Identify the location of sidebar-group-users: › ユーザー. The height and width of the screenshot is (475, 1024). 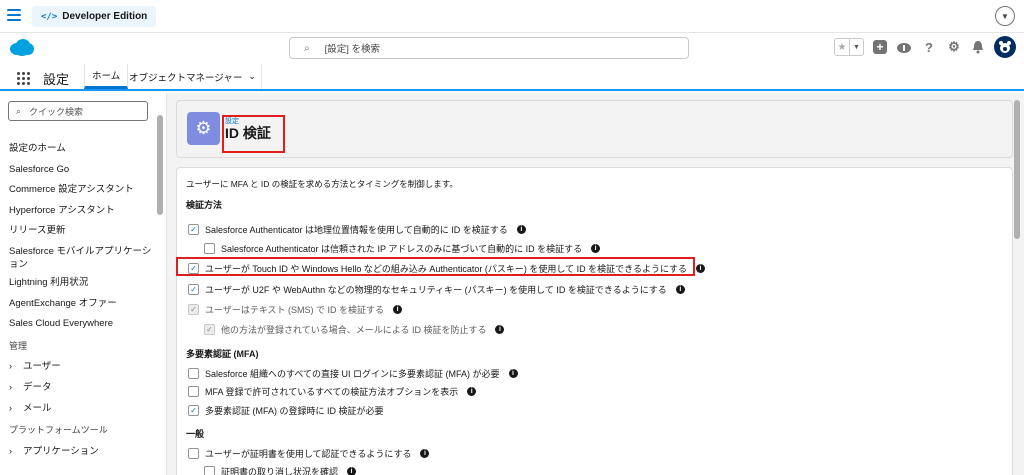
(83, 370).